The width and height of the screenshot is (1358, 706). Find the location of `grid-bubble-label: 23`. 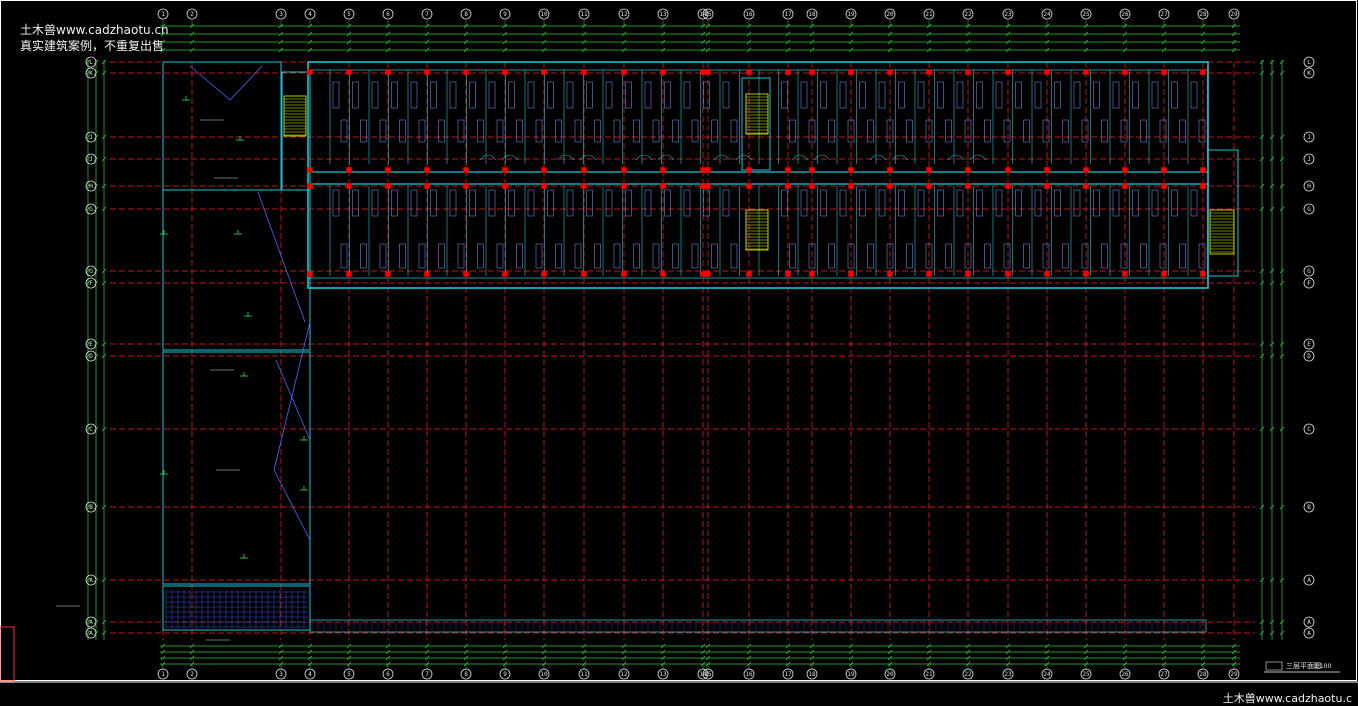

grid-bubble-label: 23 is located at coordinates (1008, 674).